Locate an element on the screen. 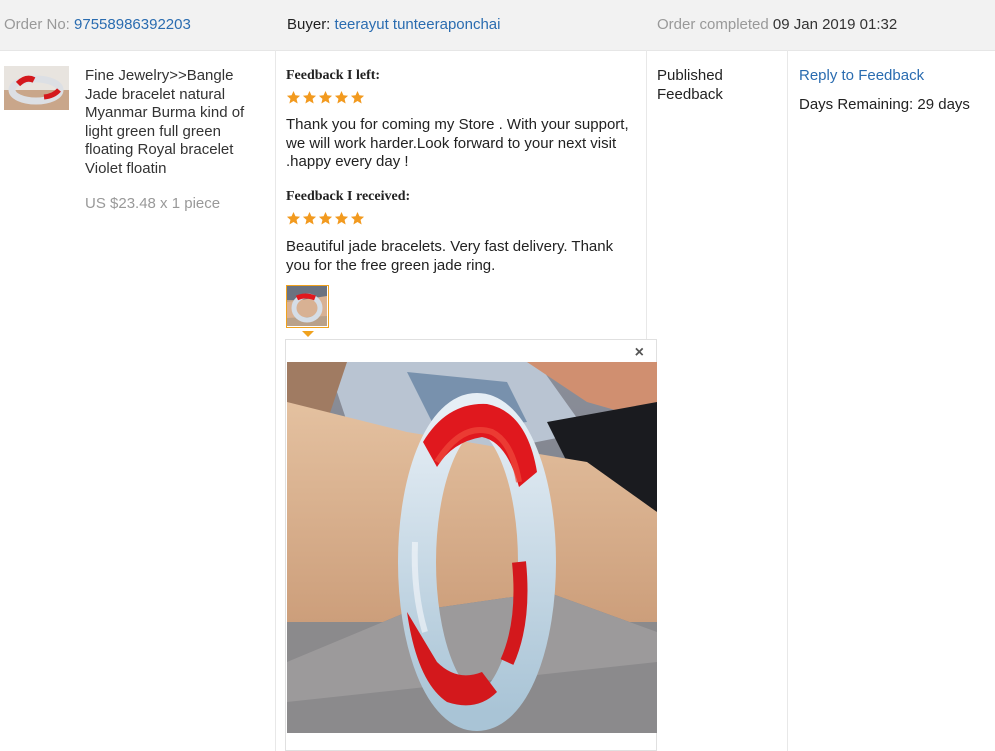  order-number-label: Order No: is located at coordinates (37, 24).